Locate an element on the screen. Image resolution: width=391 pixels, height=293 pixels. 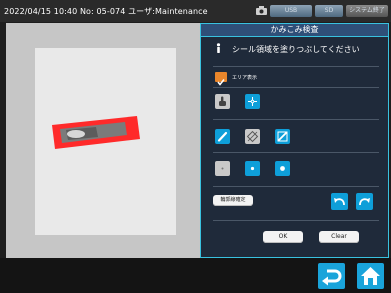
return-arrow-icon is located at coordinates (332, 277).